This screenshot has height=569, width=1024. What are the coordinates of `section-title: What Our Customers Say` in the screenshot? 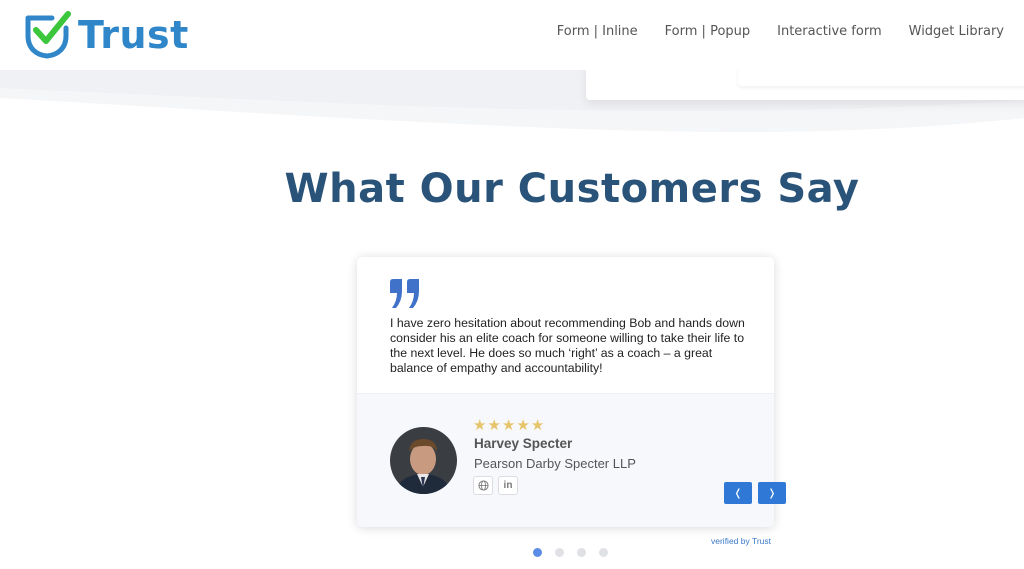 It's located at (572, 189).